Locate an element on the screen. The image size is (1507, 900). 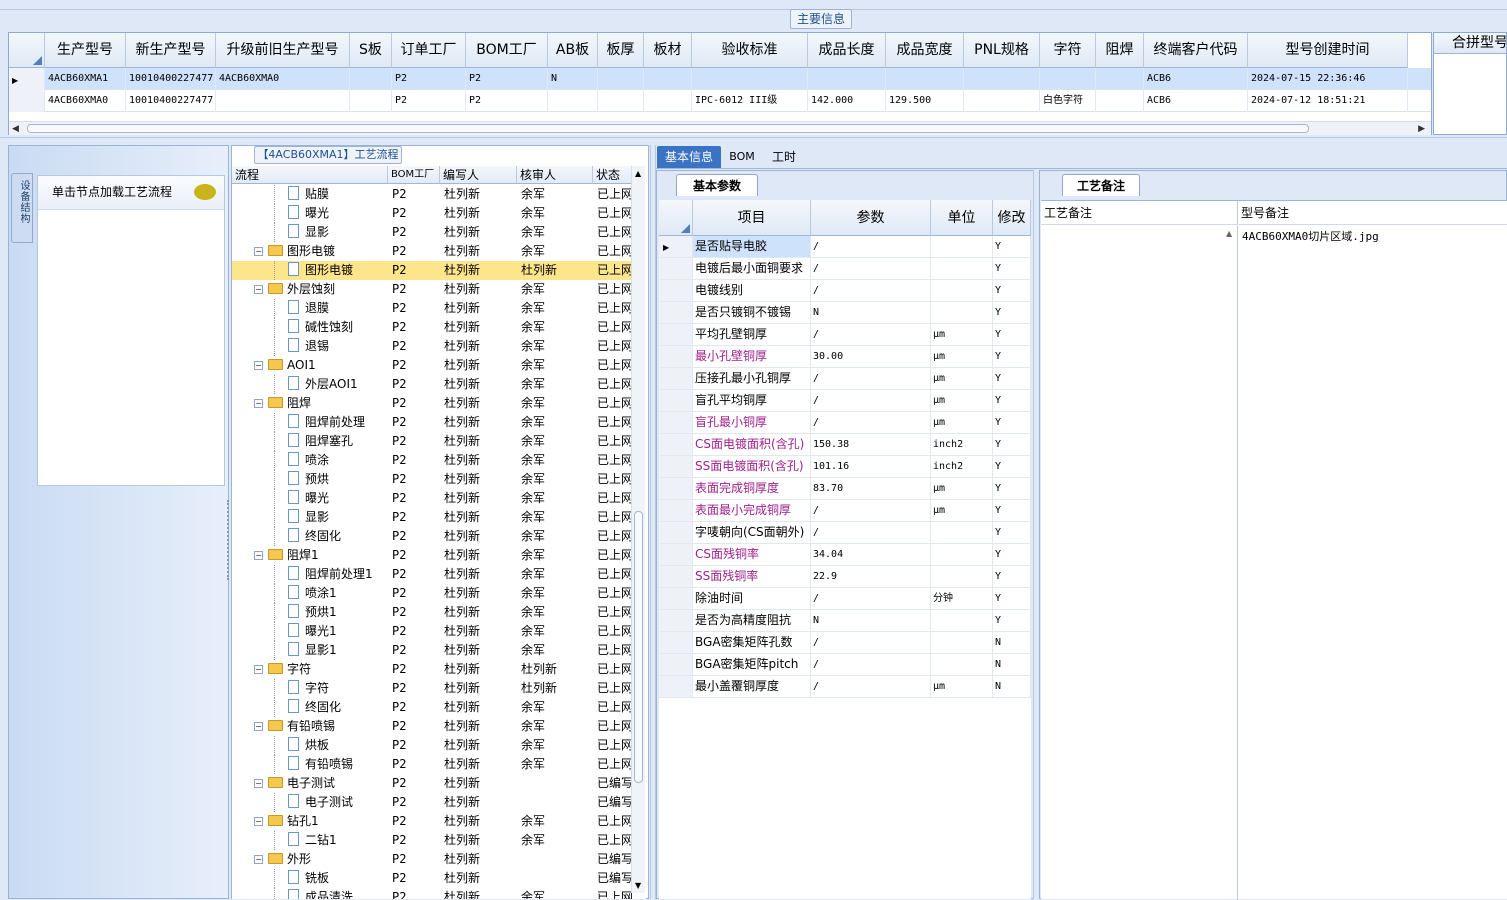
param-row: SS面电镀面积(含孔) 101.16 inch2 Y is located at coordinates (845, 467).